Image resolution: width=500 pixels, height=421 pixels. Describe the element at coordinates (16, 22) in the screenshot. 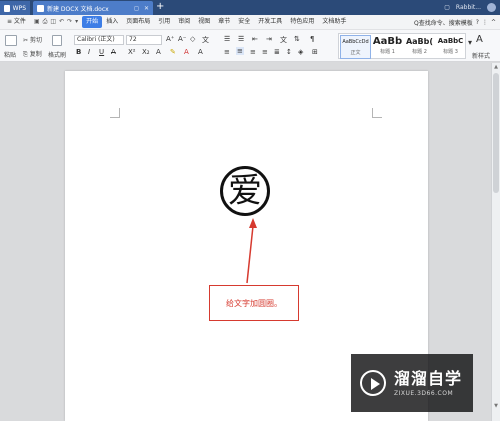

I see `menu-file: ≡ 文件` at that location.